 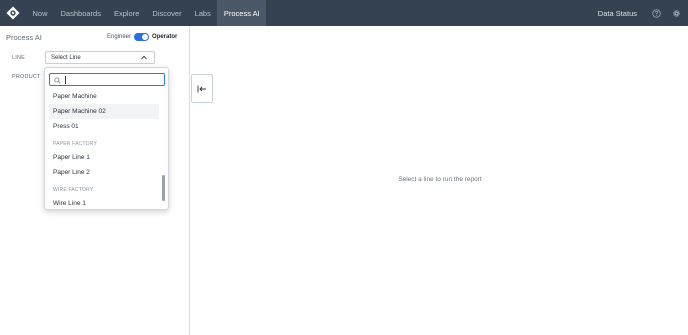 I want to click on empty-state-message: Select a line to run the report, so click(x=440, y=179).